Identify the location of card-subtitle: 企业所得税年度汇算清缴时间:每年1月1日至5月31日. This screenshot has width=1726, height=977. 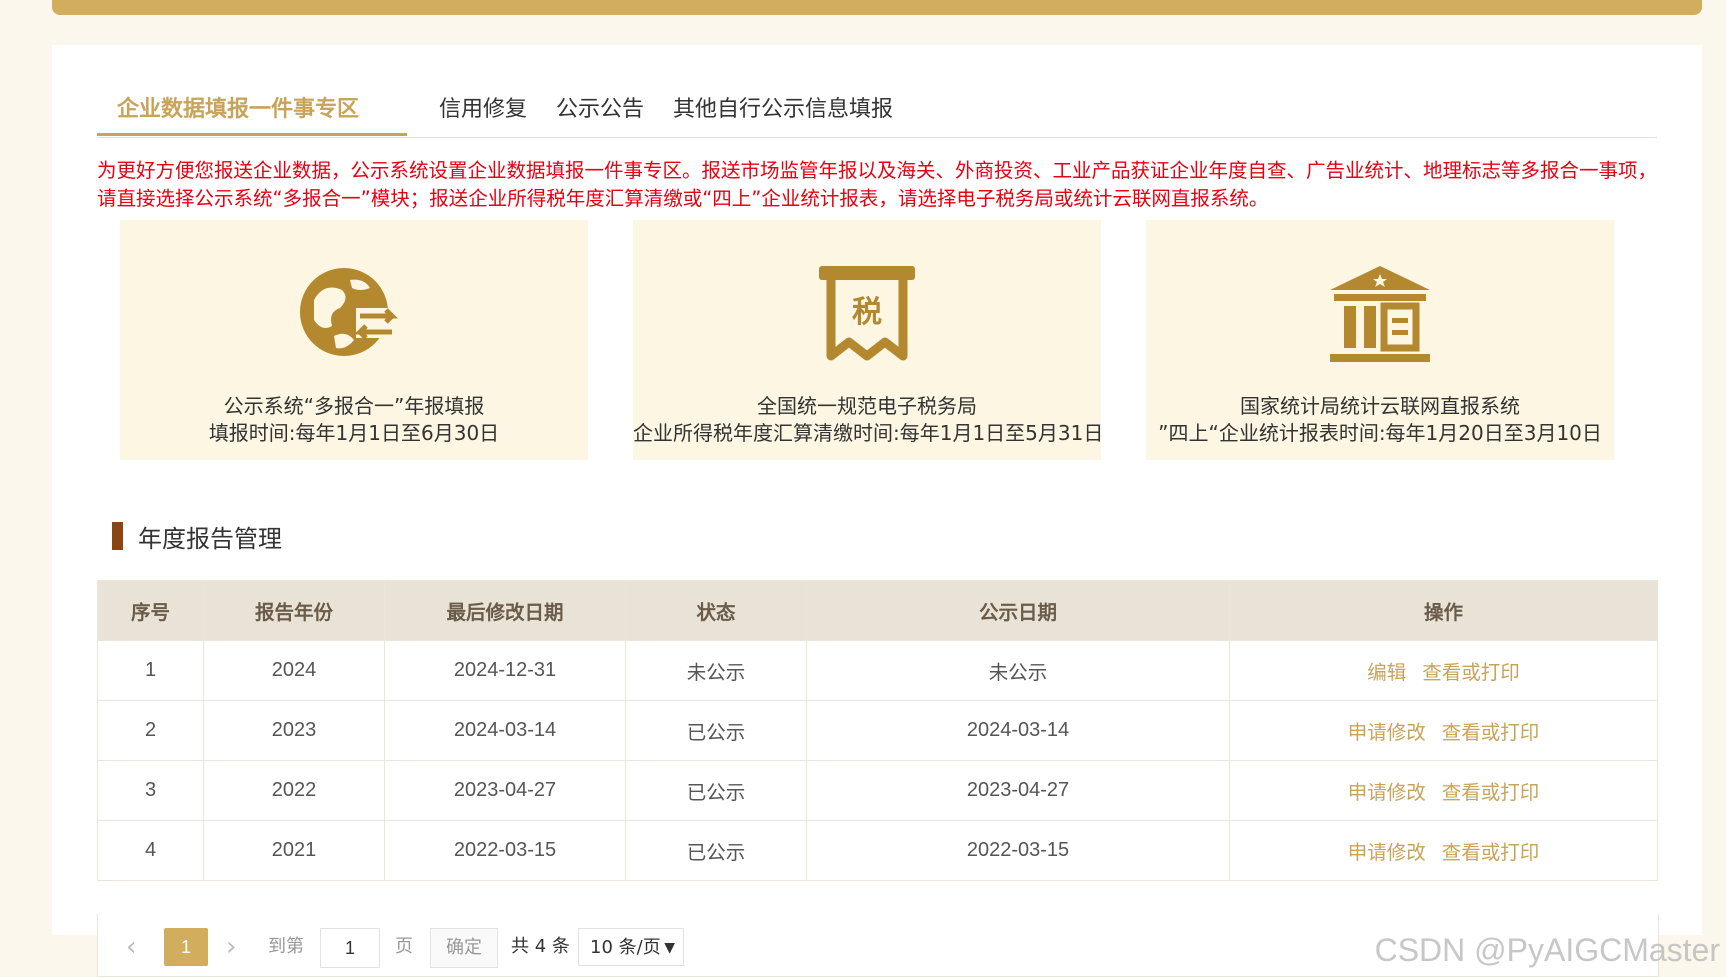
(868, 433).